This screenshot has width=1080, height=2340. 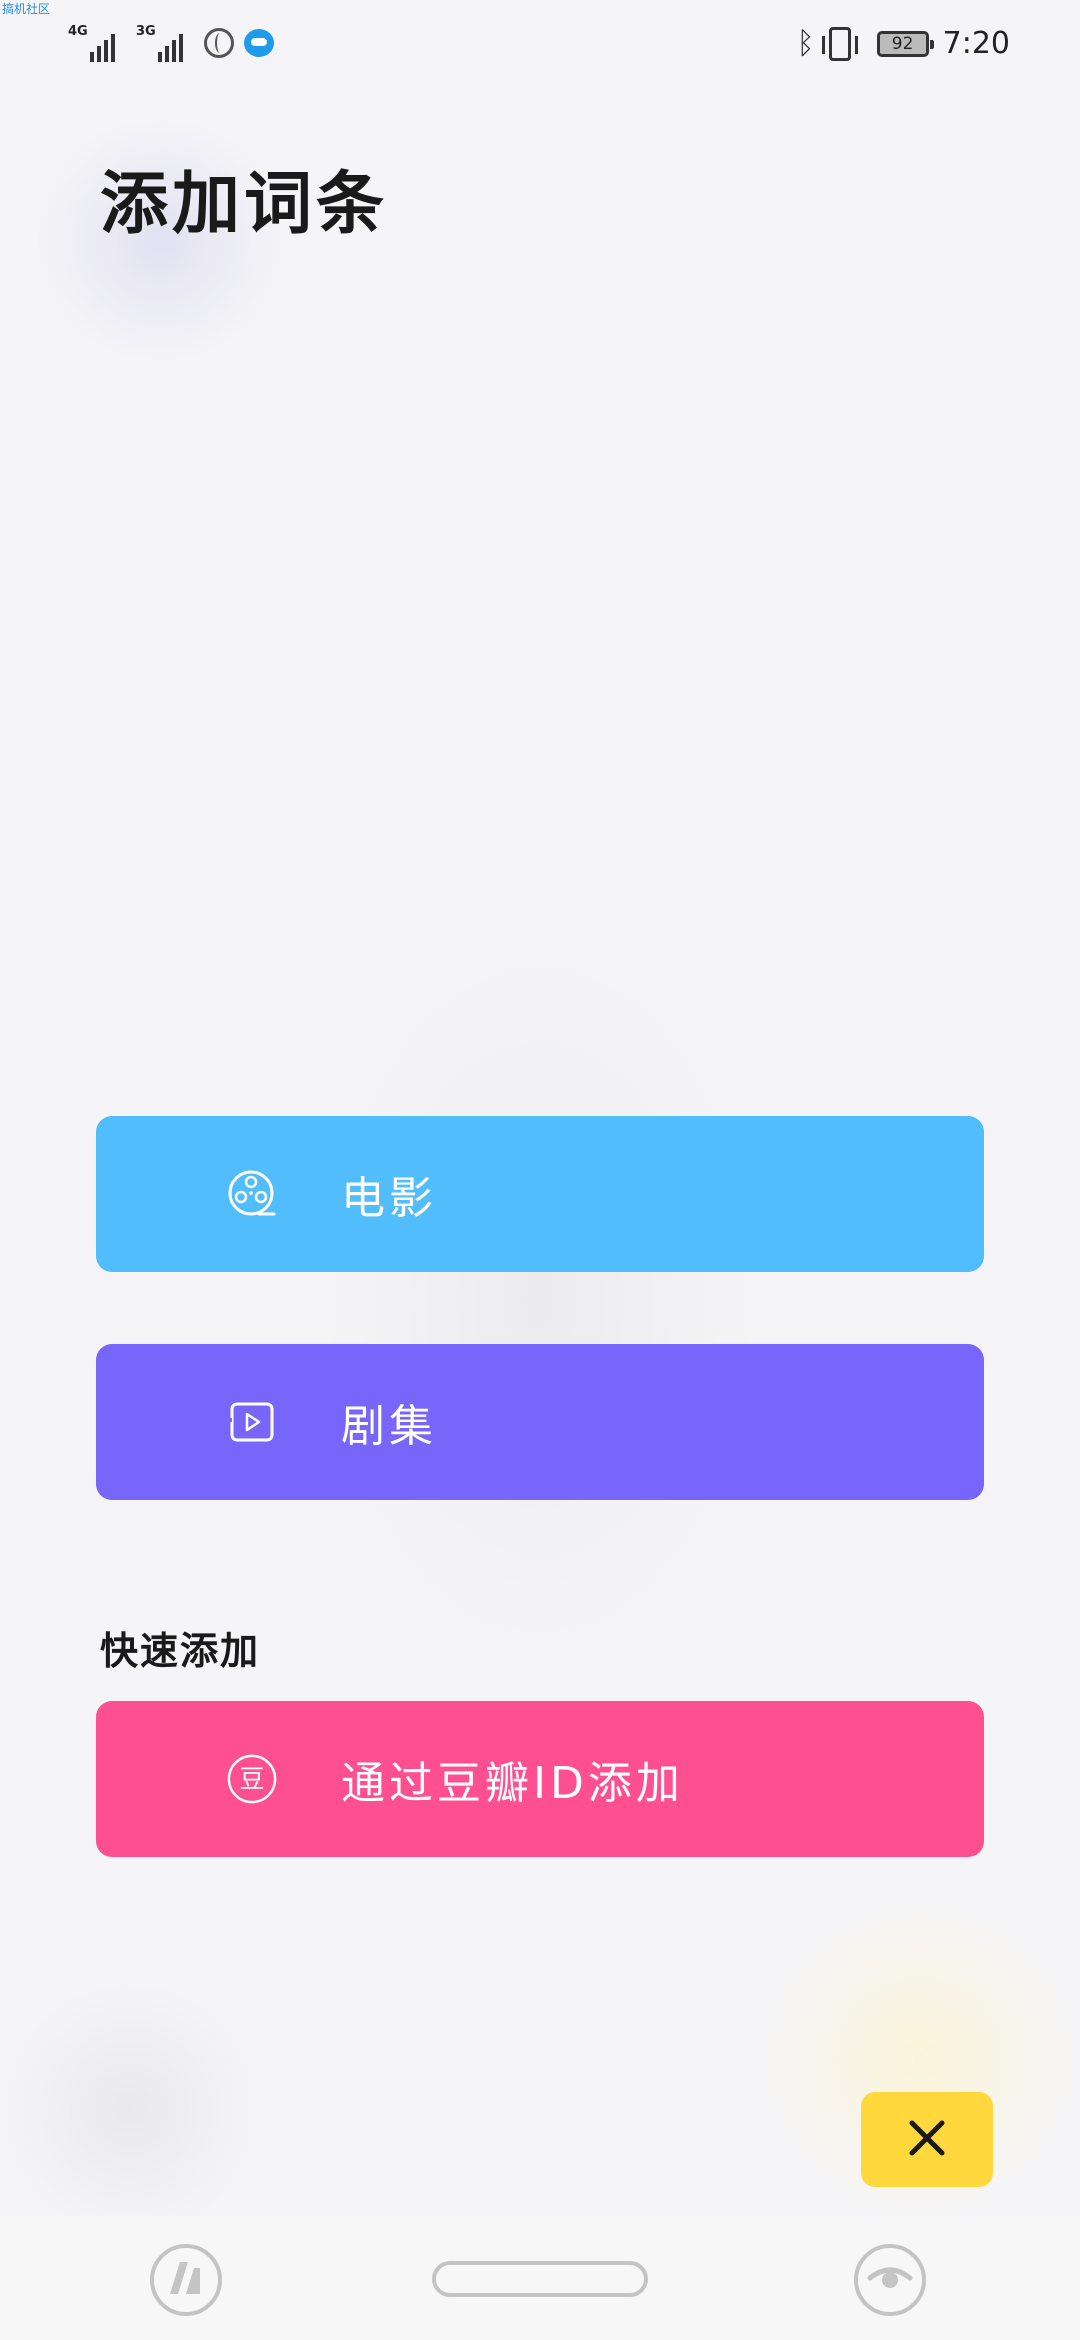 I want to click on app-logo-icon, so click(x=186, y=2280).